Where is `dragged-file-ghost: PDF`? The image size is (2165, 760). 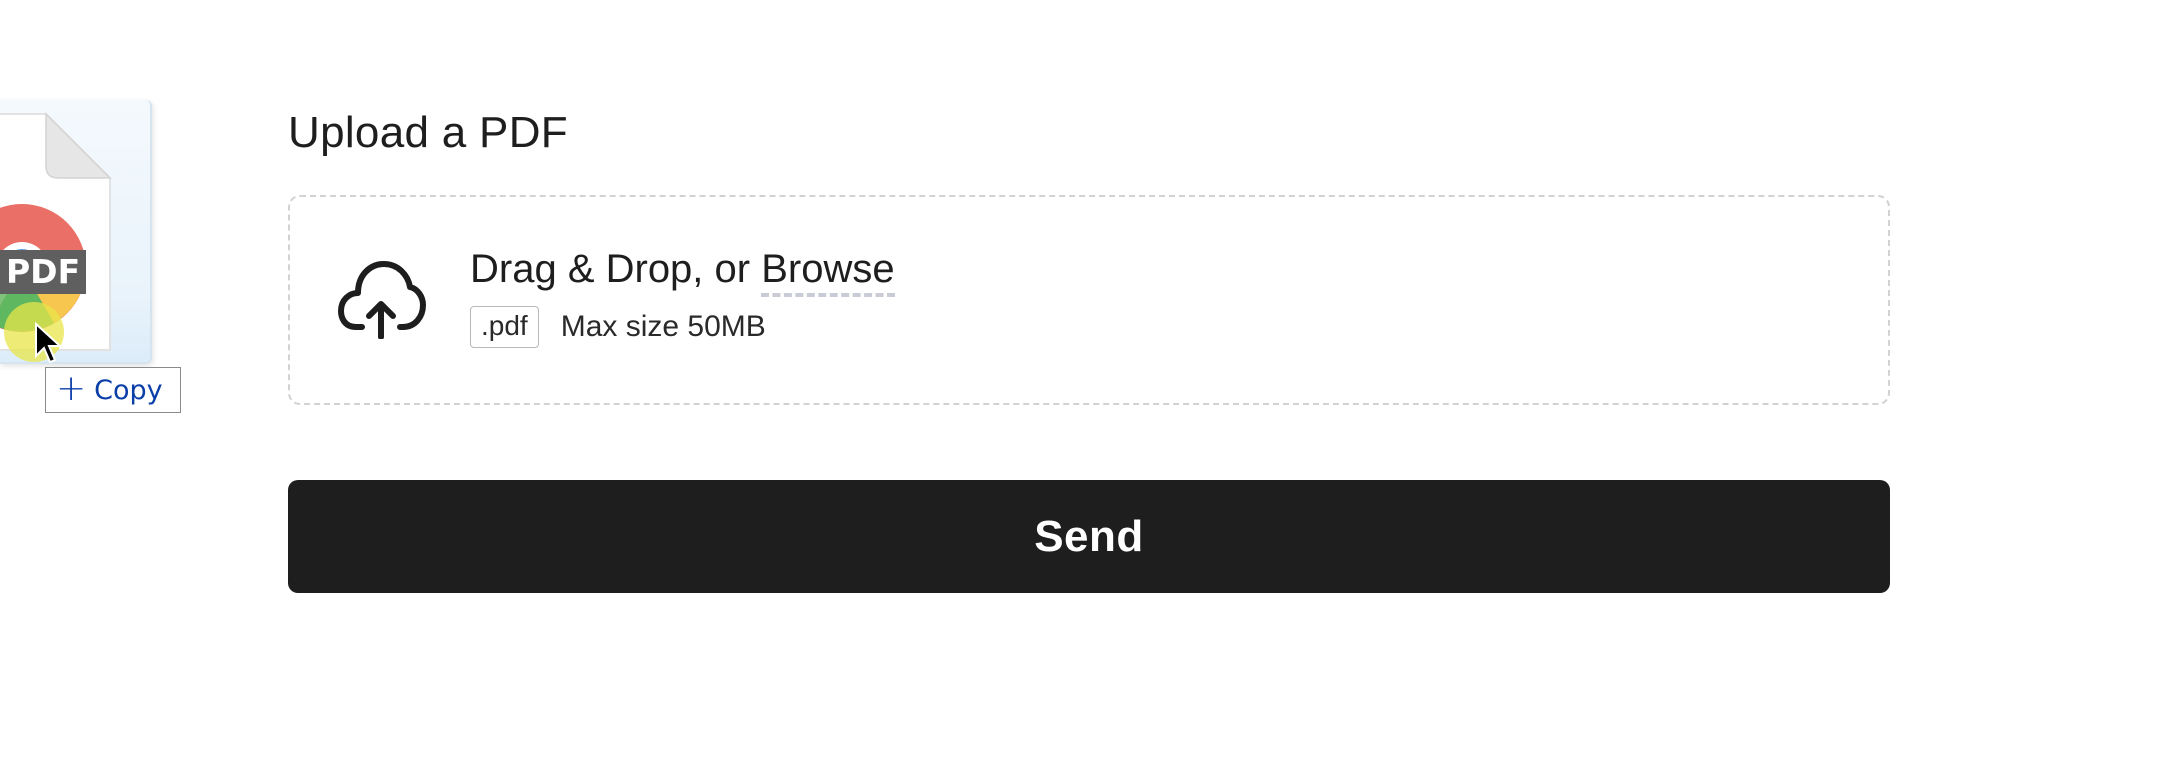
dragged-file-ghost: PDF is located at coordinates (76, 232).